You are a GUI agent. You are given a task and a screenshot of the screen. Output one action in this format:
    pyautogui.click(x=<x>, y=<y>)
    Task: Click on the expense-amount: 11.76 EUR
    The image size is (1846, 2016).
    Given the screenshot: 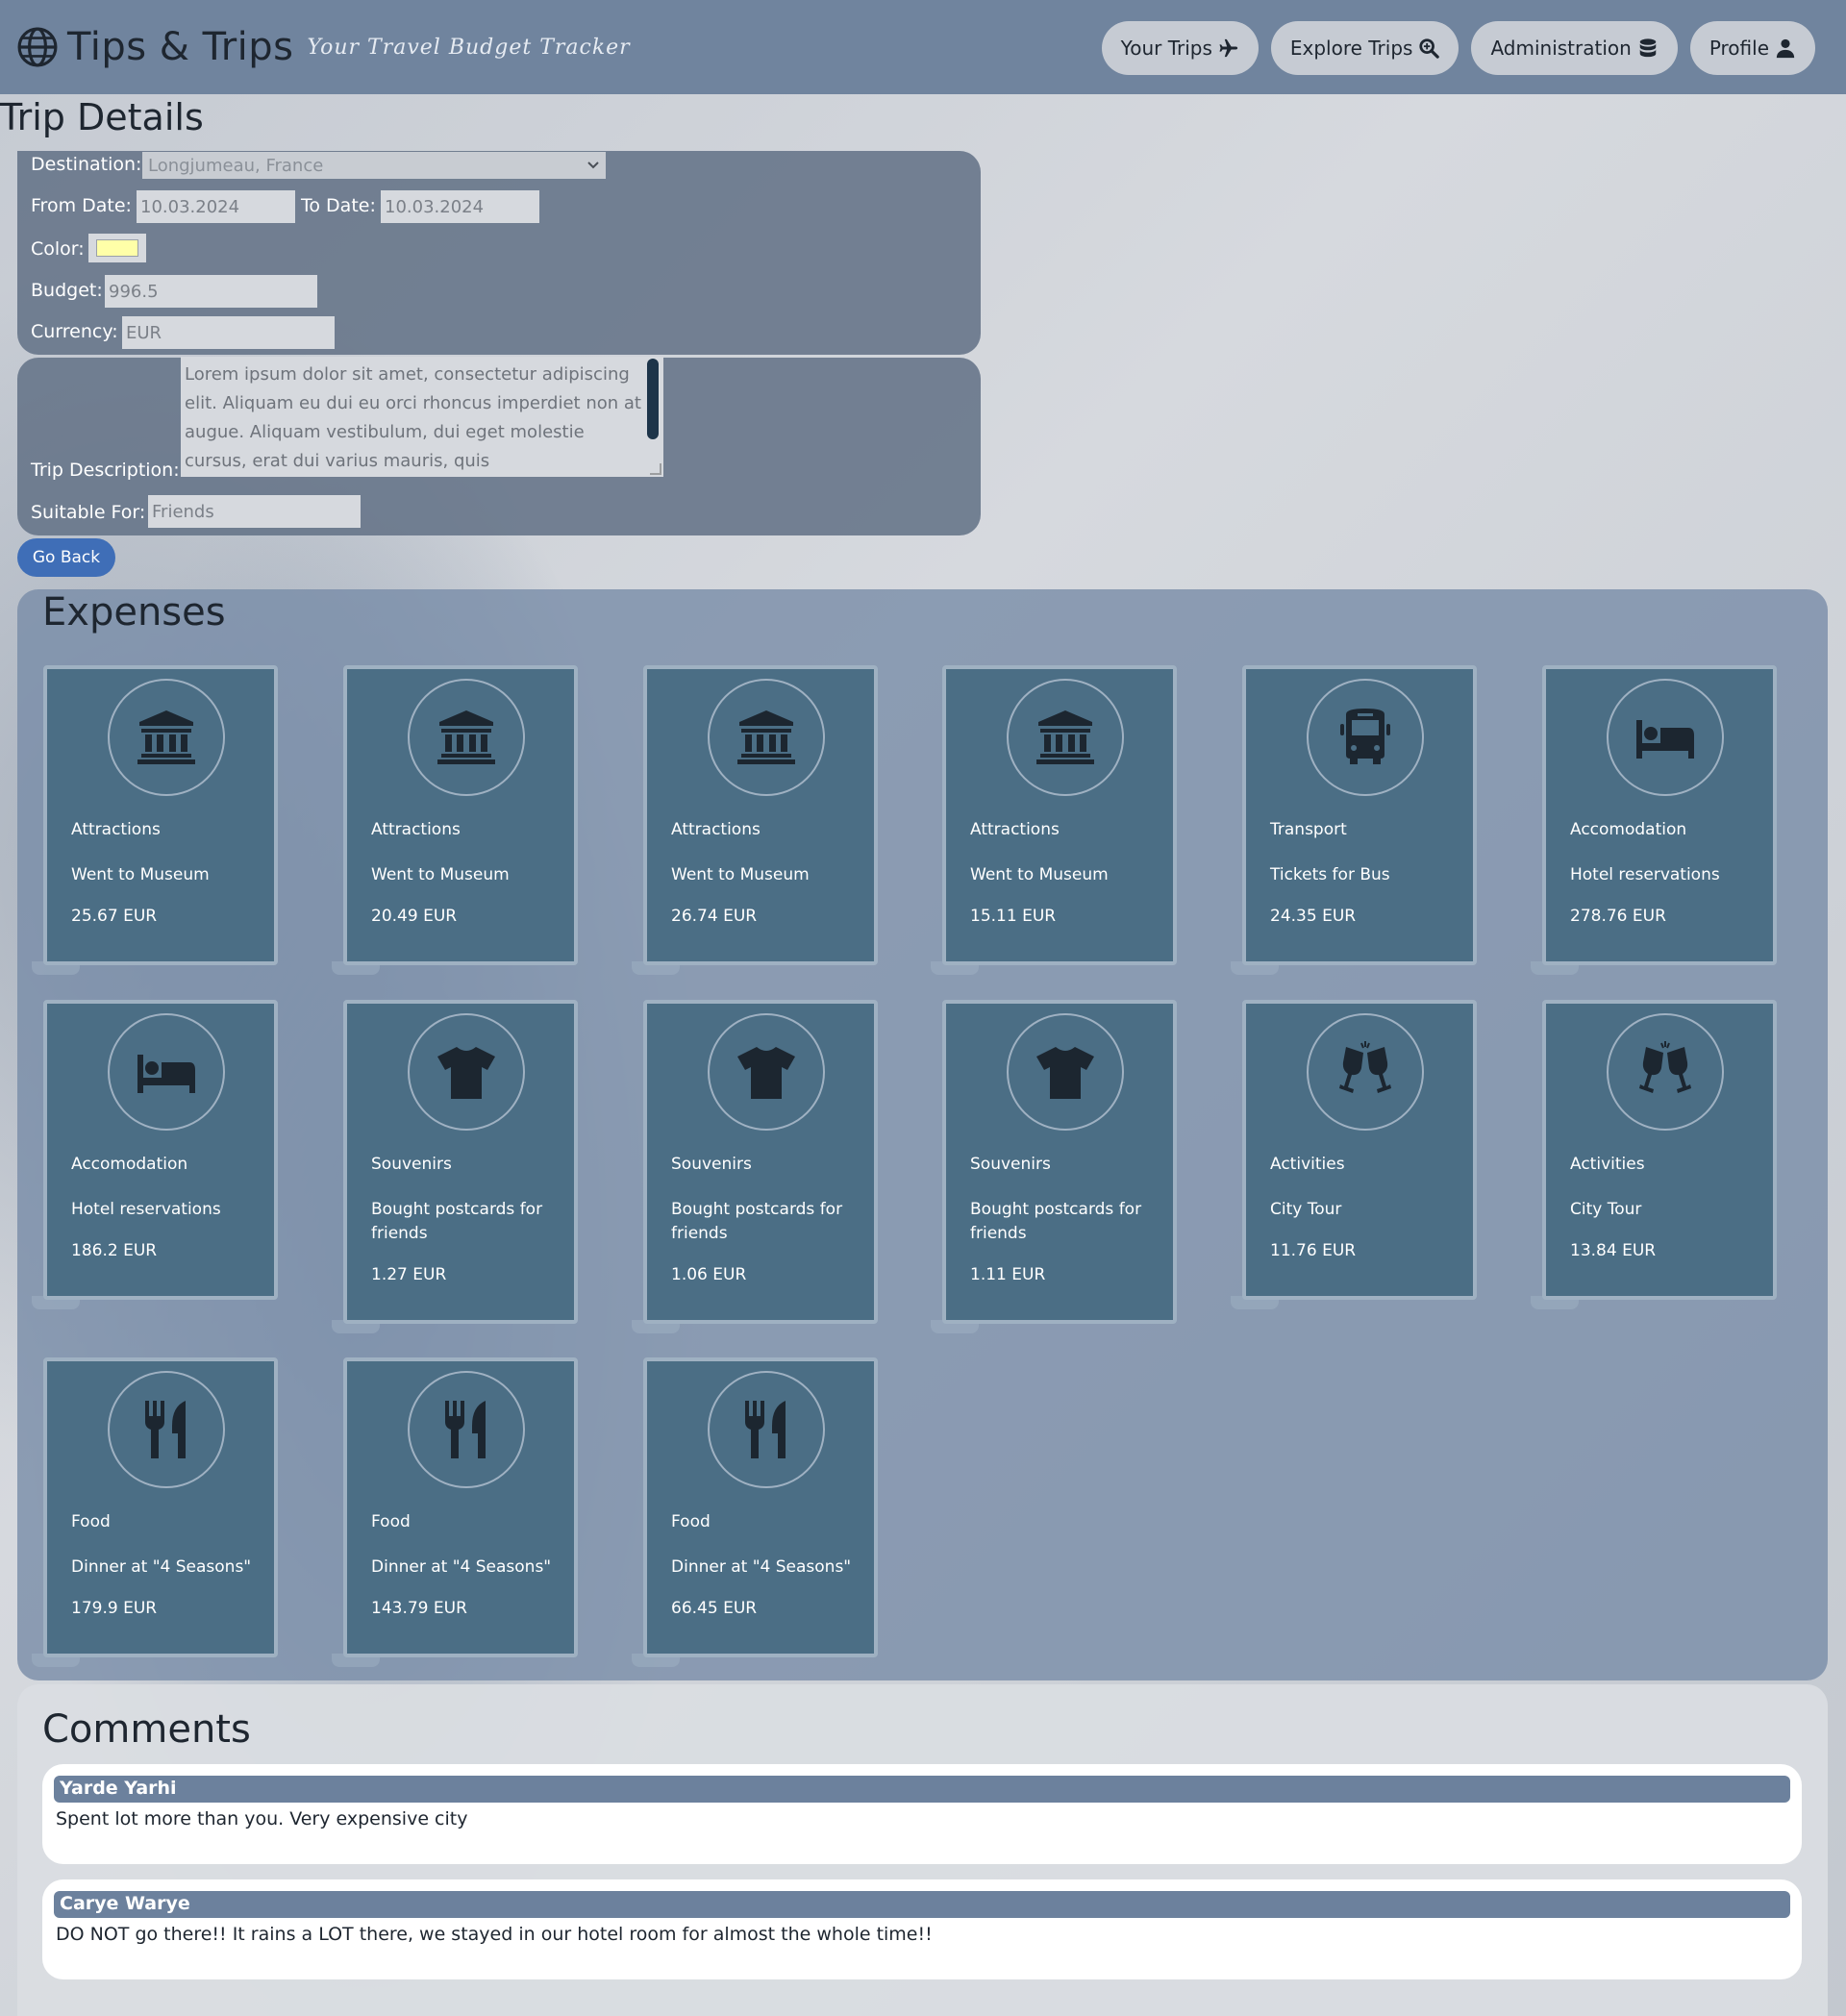 What is the action you would take?
    pyautogui.click(x=1313, y=1250)
    